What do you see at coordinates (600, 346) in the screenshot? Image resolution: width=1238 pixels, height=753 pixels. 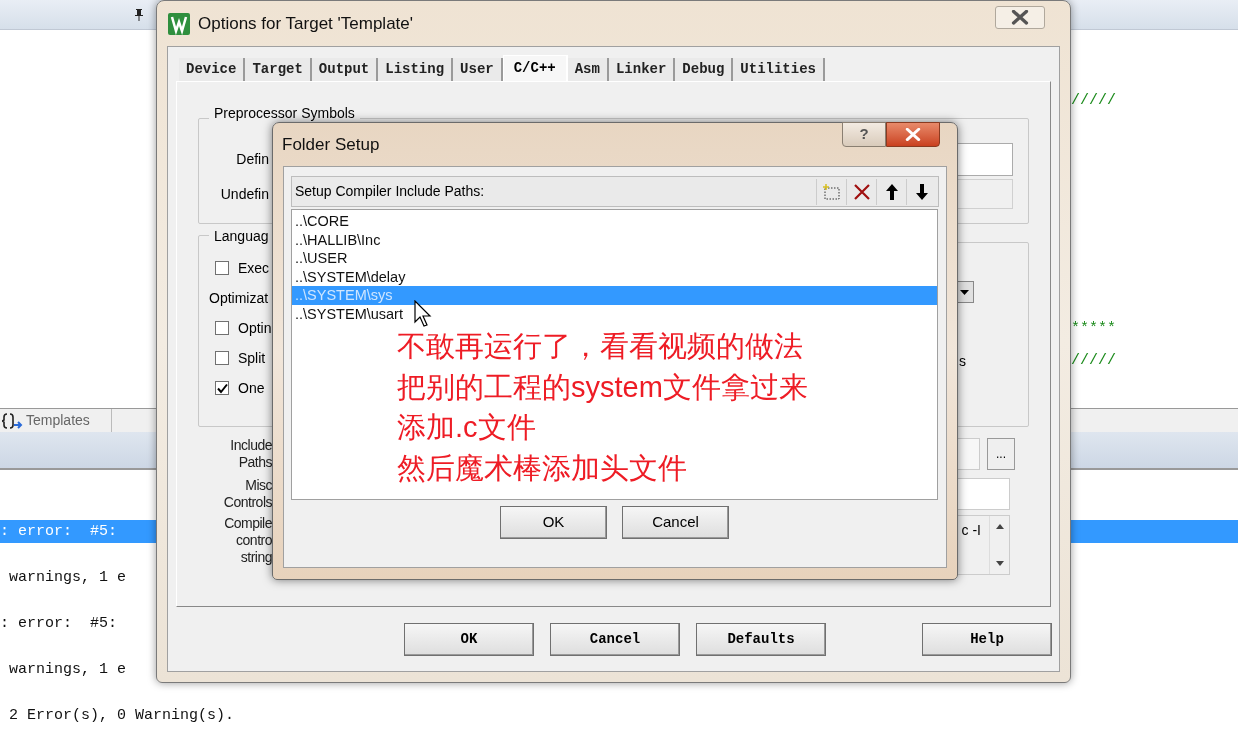 I see `annotation-text: 不敢再运行了，看看视频的做法` at bounding box center [600, 346].